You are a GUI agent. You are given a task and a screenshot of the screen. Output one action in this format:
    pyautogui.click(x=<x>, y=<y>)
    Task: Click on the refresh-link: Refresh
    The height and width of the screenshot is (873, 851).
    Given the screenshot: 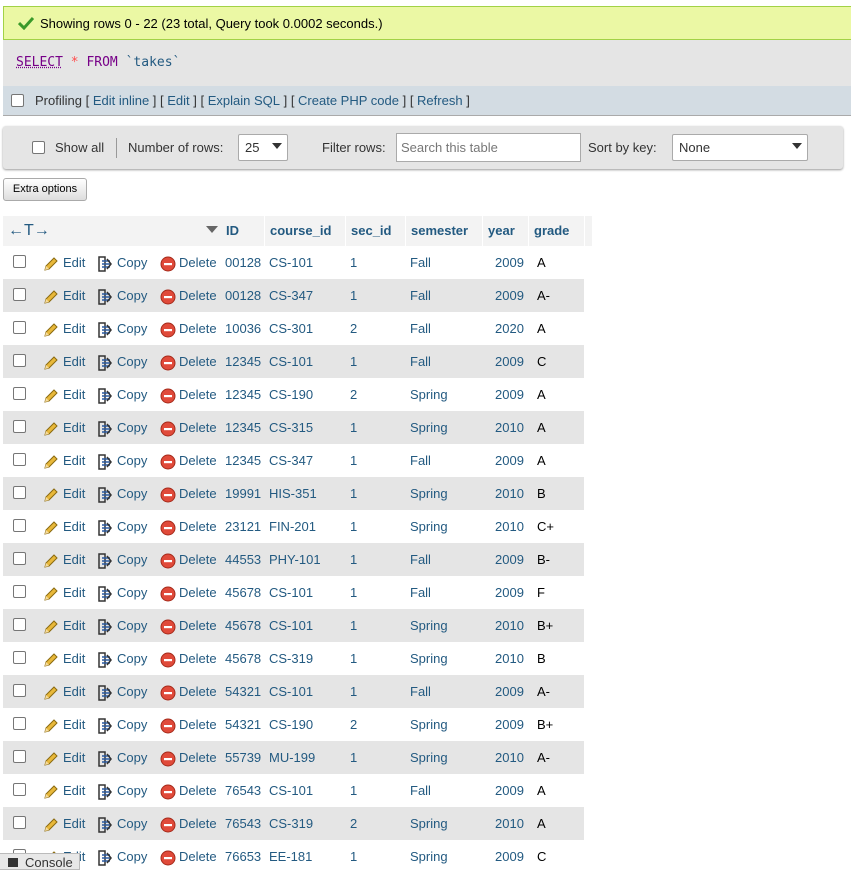 What is the action you would take?
    pyautogui.click(x=440, y=100)
    